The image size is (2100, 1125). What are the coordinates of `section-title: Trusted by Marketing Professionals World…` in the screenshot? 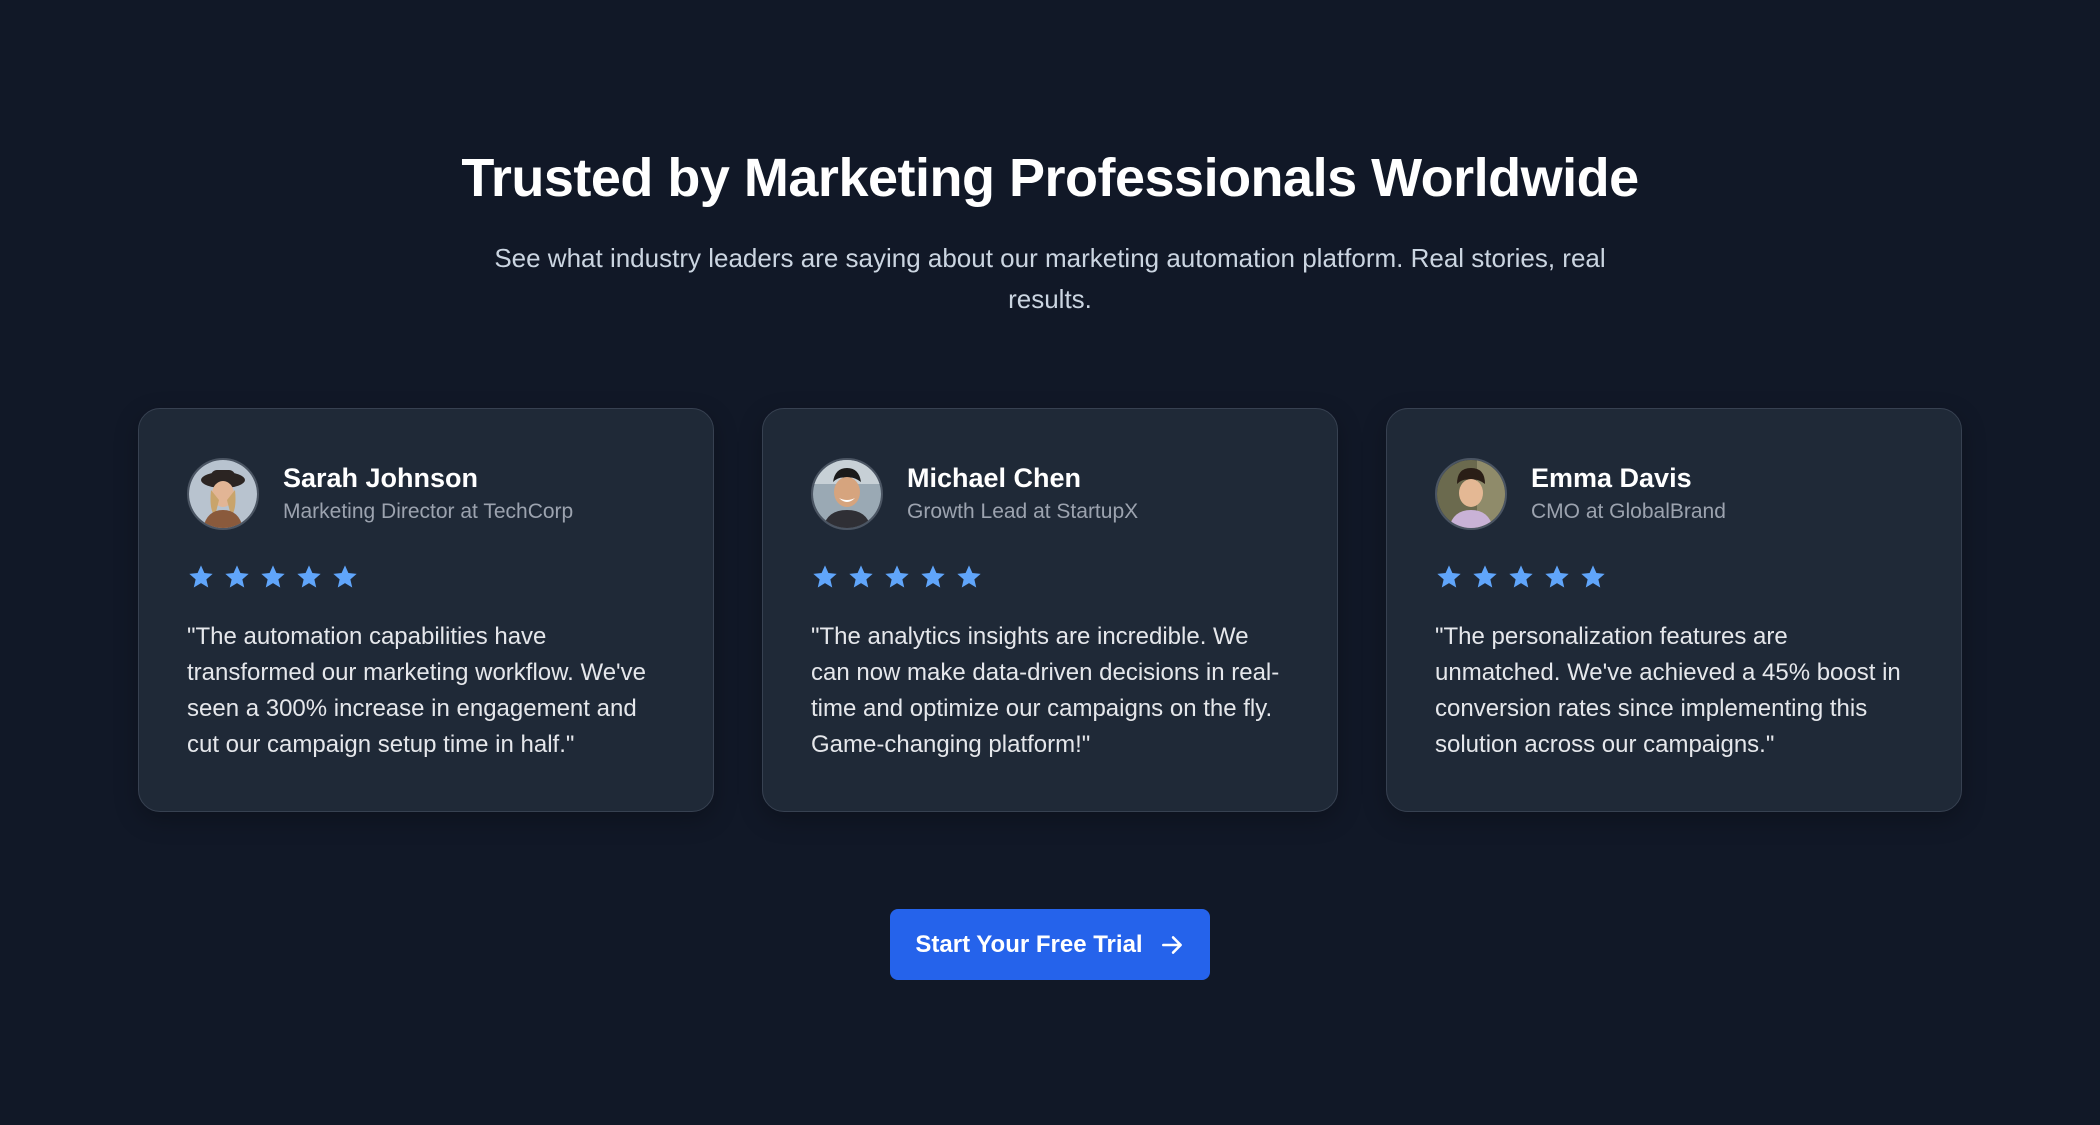 It's located at (1050, 178).